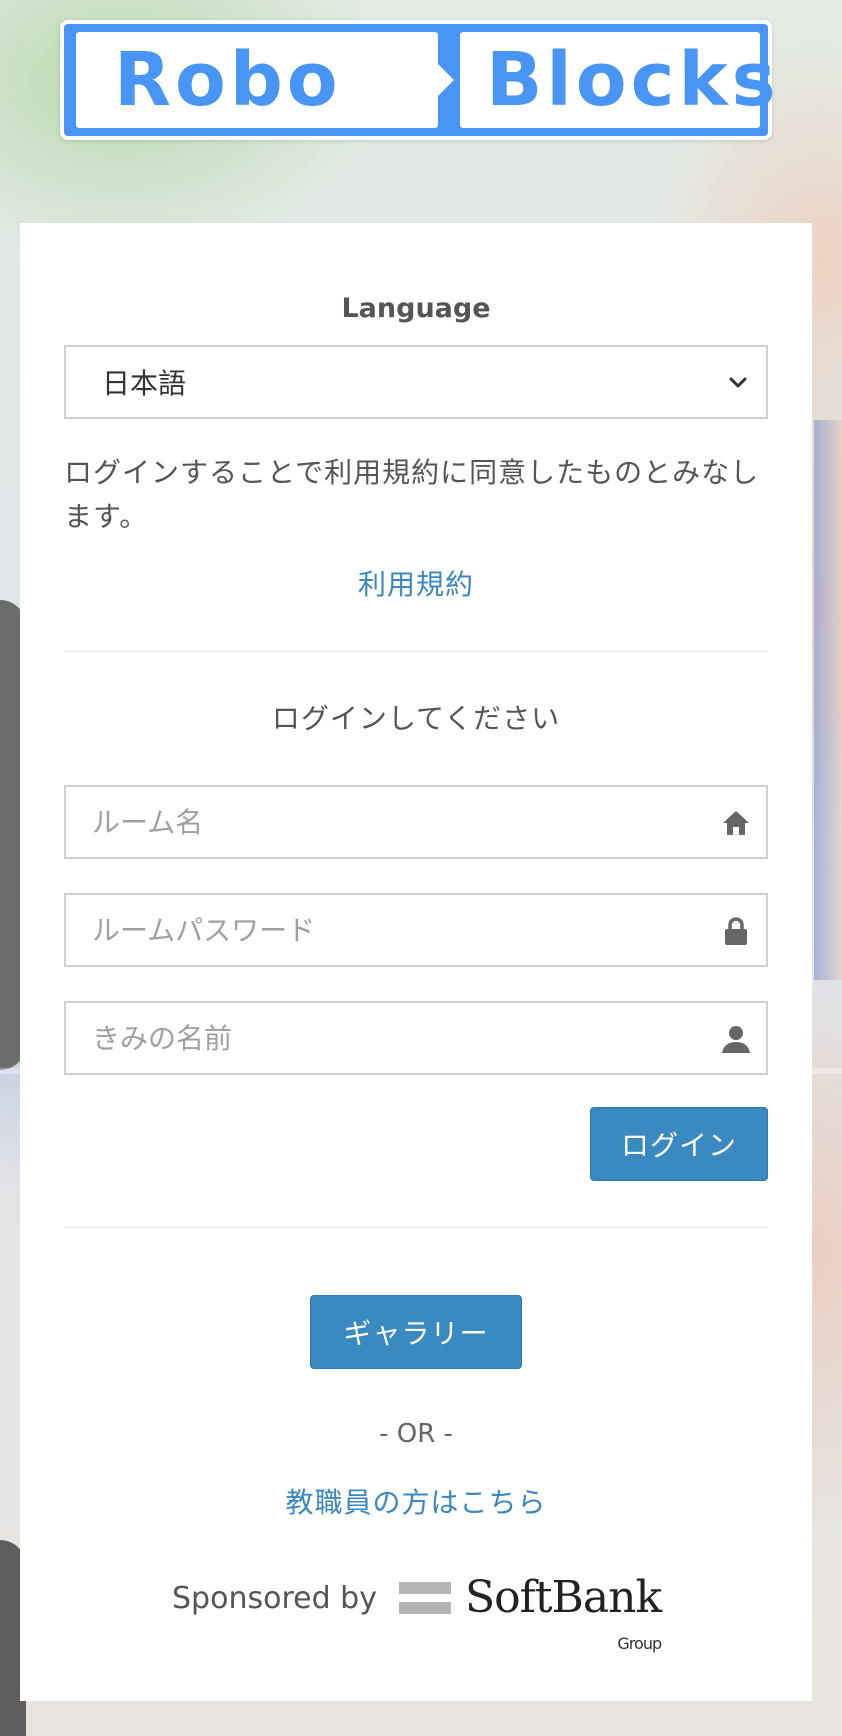 This screenshot has width=842, height=1736. Describe the element at coordinates (738, 382) in the screenshot. I see `chevron-down-icon` at that location.